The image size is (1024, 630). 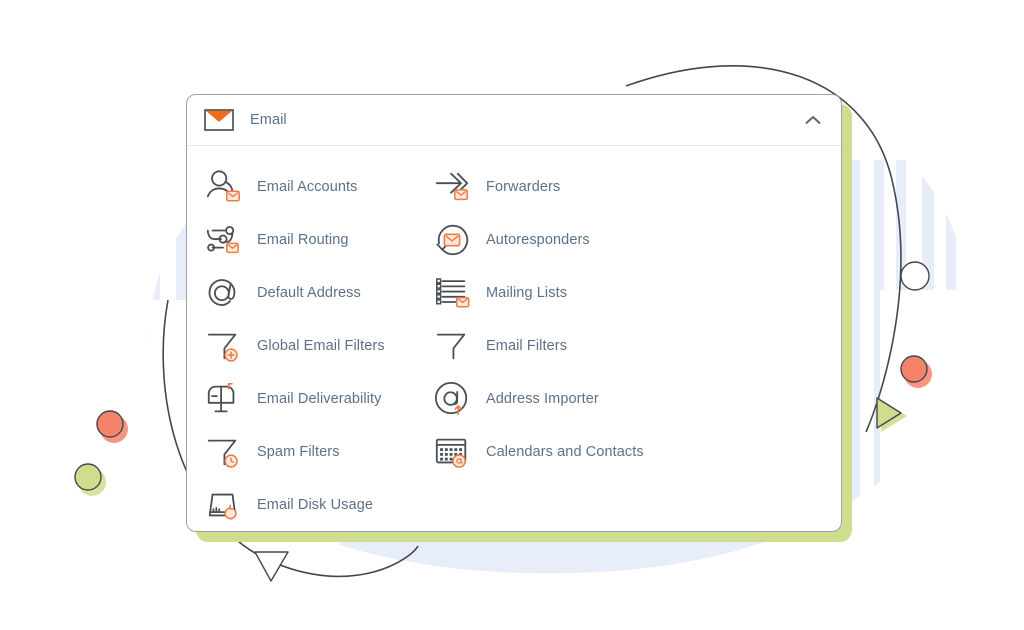 I want to click on tile-label: Email Accounts, so click(x=307, y=186).